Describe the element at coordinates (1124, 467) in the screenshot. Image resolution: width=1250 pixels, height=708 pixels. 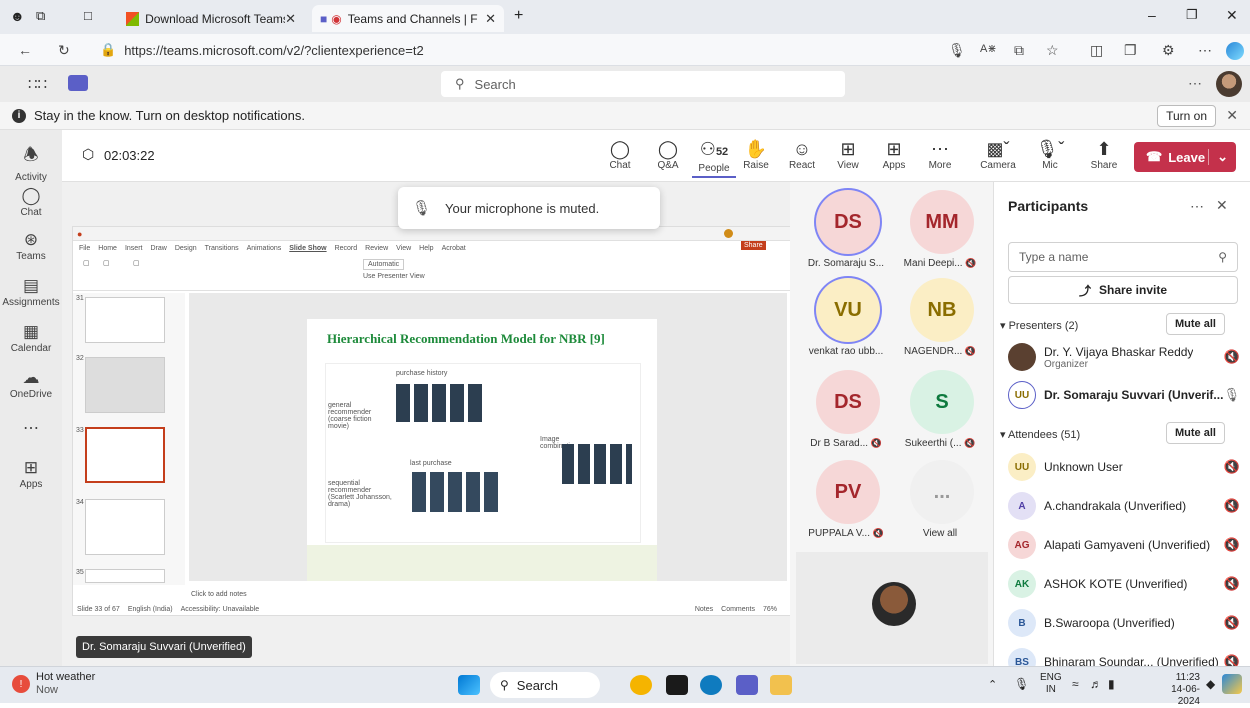
I see `participant-row: UU Unknown User 🔇` at that location.